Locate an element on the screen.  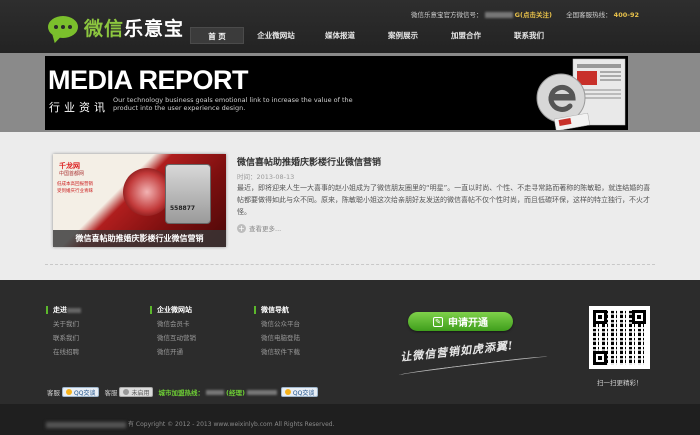
footer-link-pc-login: 微信电脑登陆 is located at coordinates (277, 338).